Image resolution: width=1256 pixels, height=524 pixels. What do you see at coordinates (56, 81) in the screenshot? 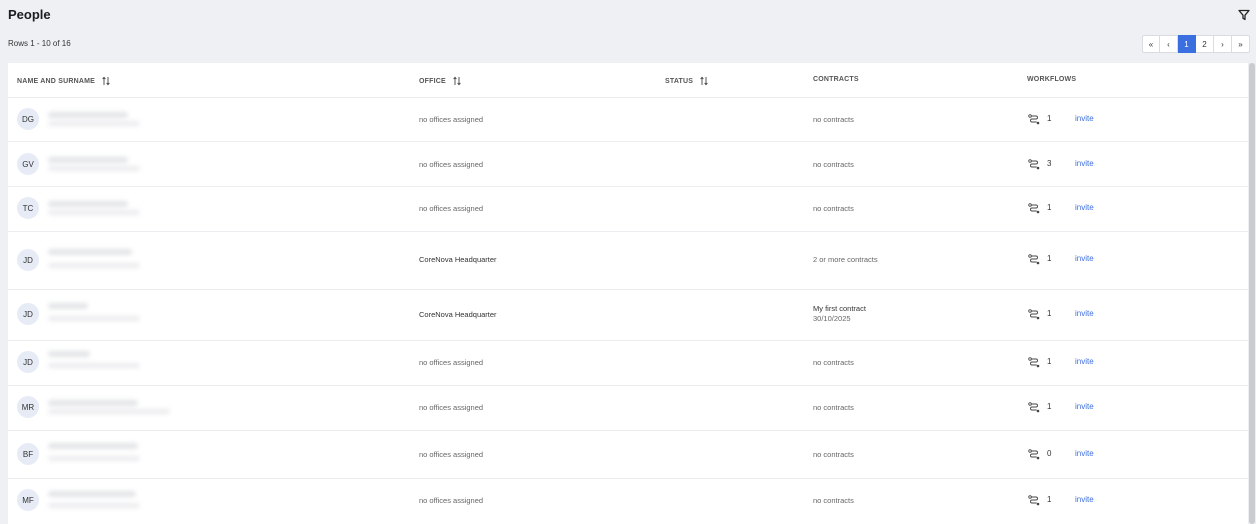
I see `column-name-label: NAME AND SURNAME` at bounding box center [56, 81].